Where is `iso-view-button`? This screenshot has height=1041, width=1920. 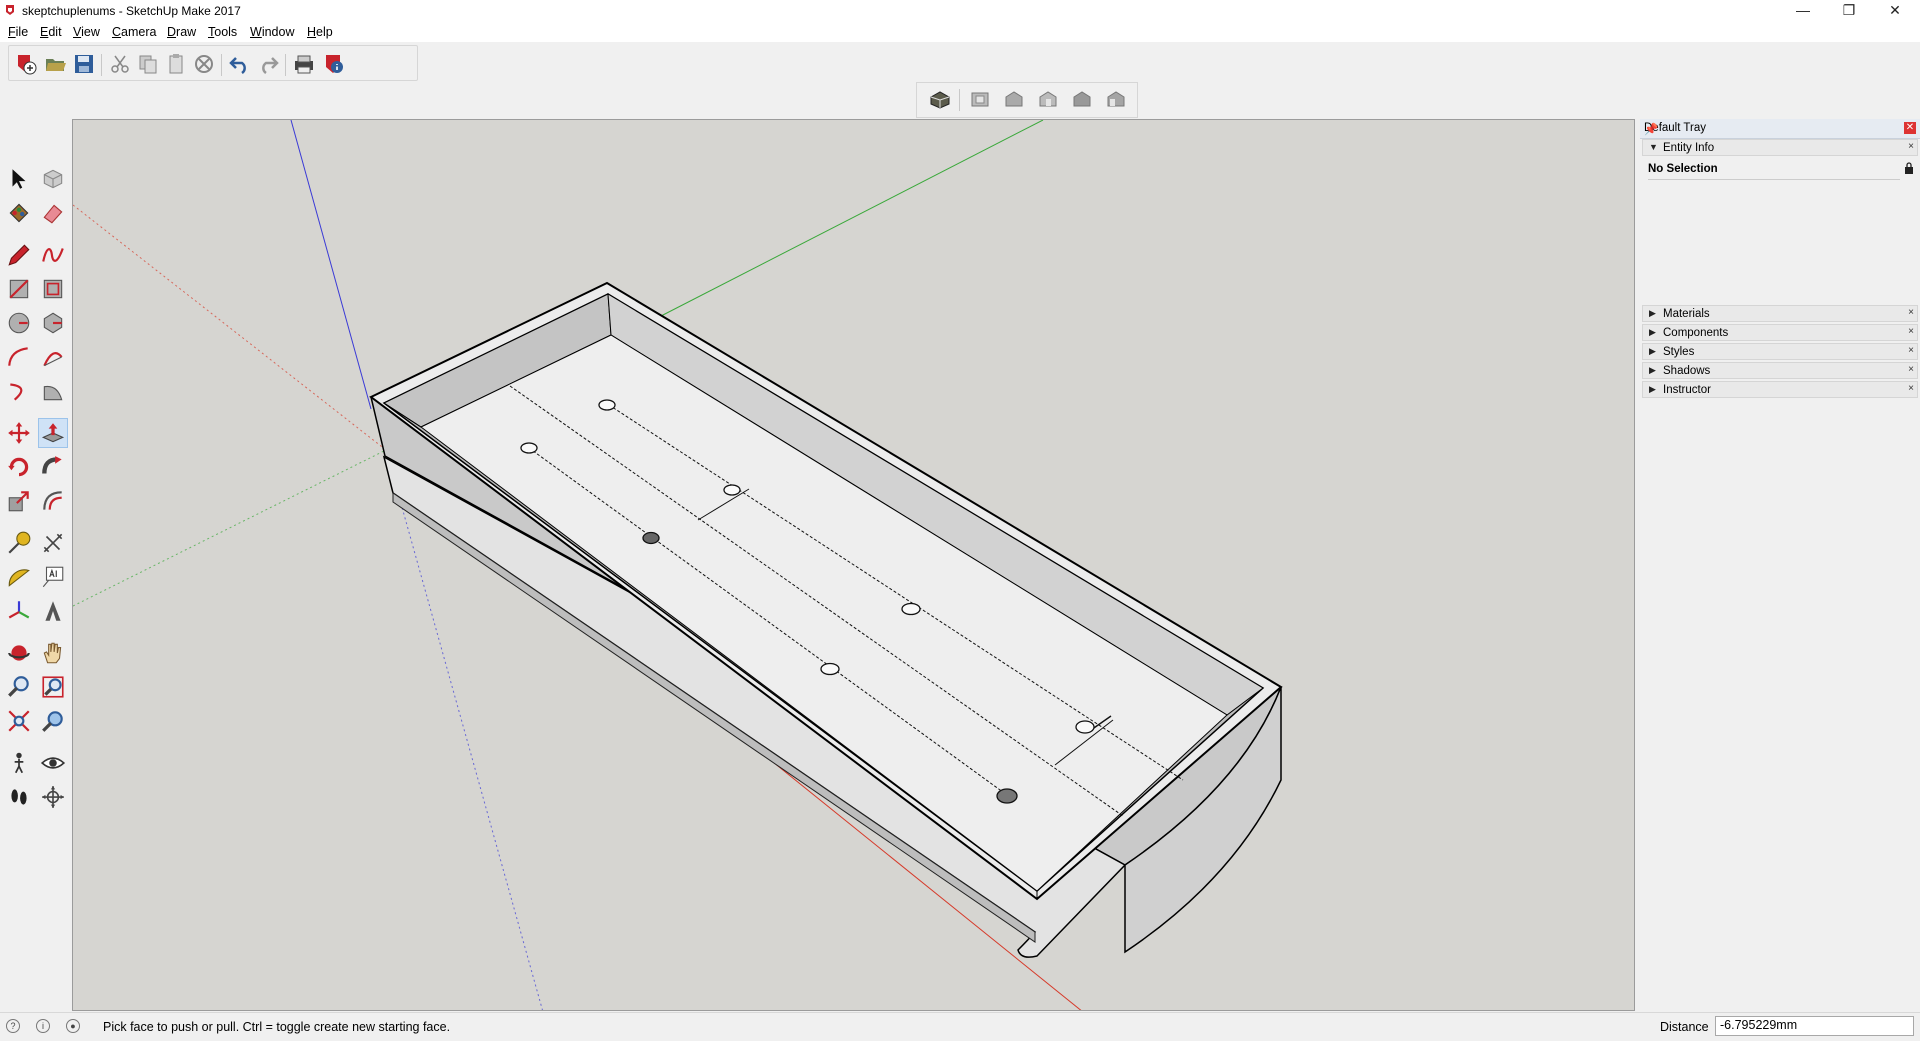 iso-view-button is located at coordinates (940, 99).